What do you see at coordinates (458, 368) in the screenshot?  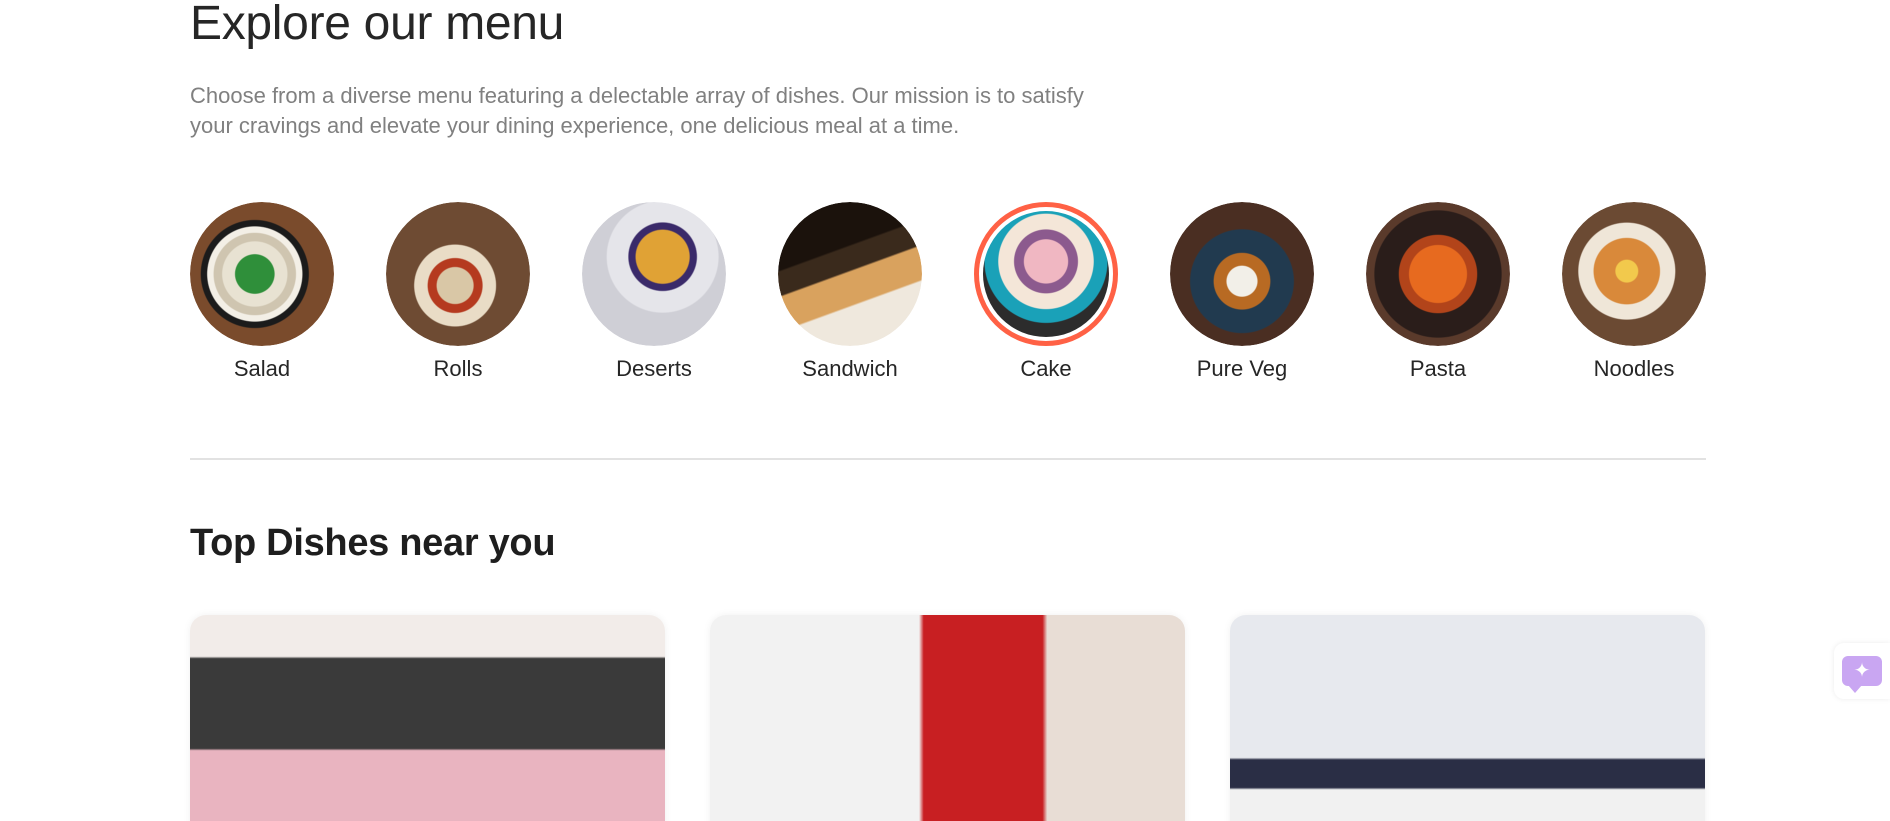 I see `category-label: Rolls` at bounding box center [458, 368].